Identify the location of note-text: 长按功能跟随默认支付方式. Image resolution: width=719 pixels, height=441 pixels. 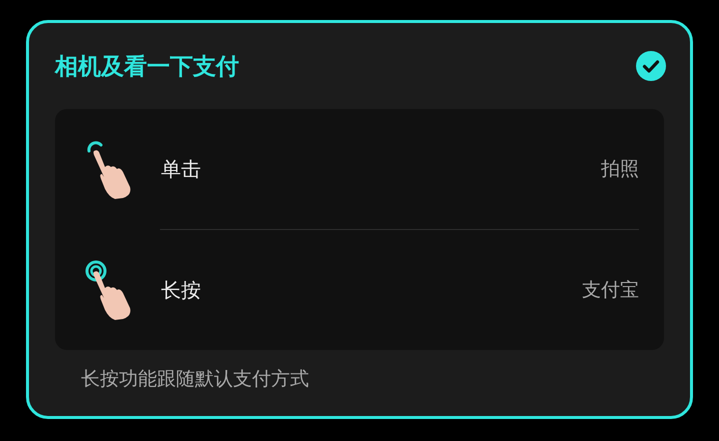
(195, 379).